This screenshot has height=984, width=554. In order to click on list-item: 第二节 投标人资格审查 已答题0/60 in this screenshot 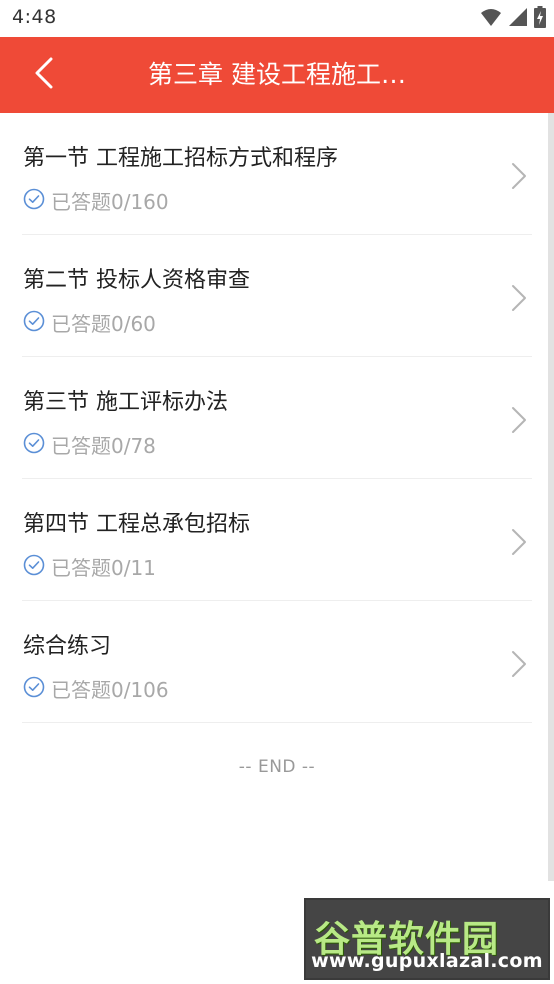, I will do `click(277, 296)`.